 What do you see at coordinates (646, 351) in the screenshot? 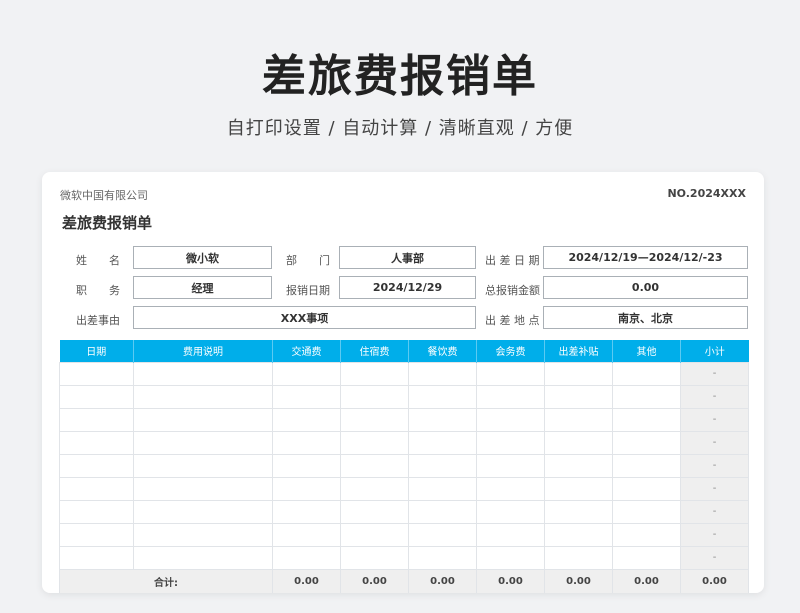
I see `header-other: 其他` at bounding box center [646, 351].